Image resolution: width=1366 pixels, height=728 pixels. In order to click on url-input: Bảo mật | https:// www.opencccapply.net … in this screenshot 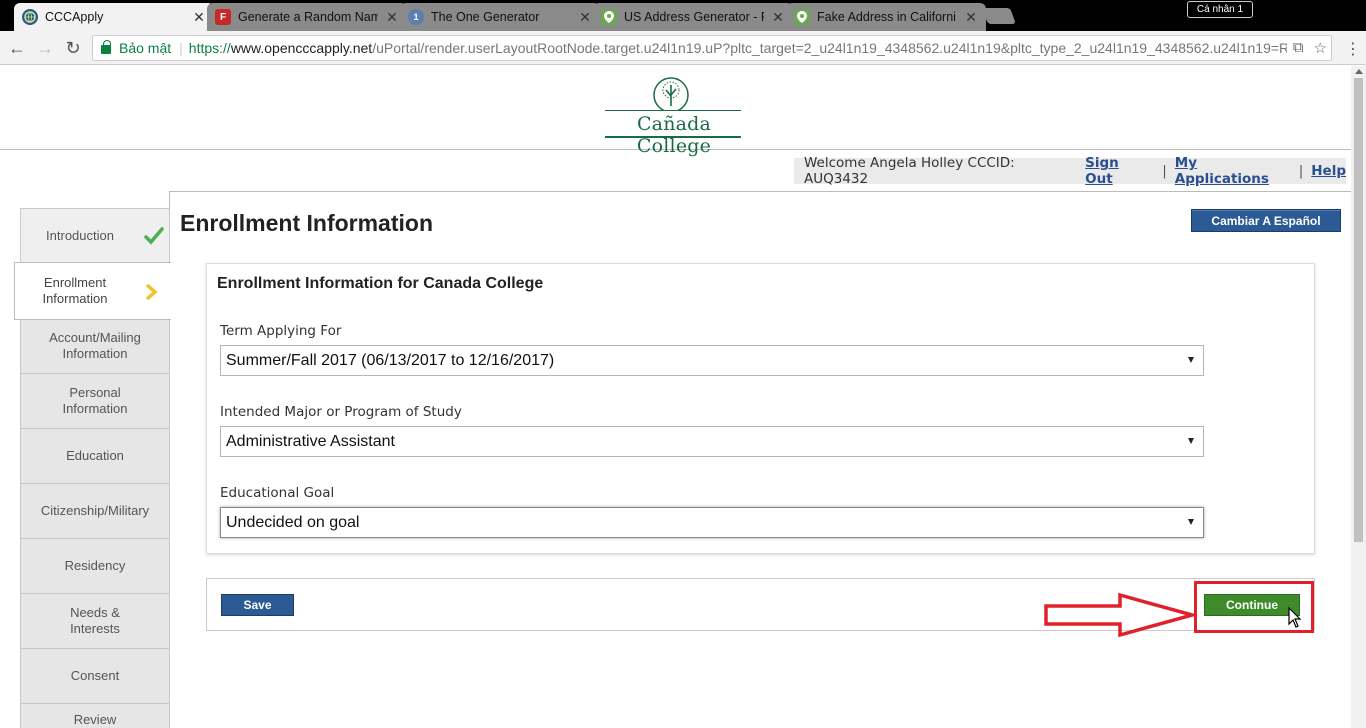, I will do `click(712, 48)`.